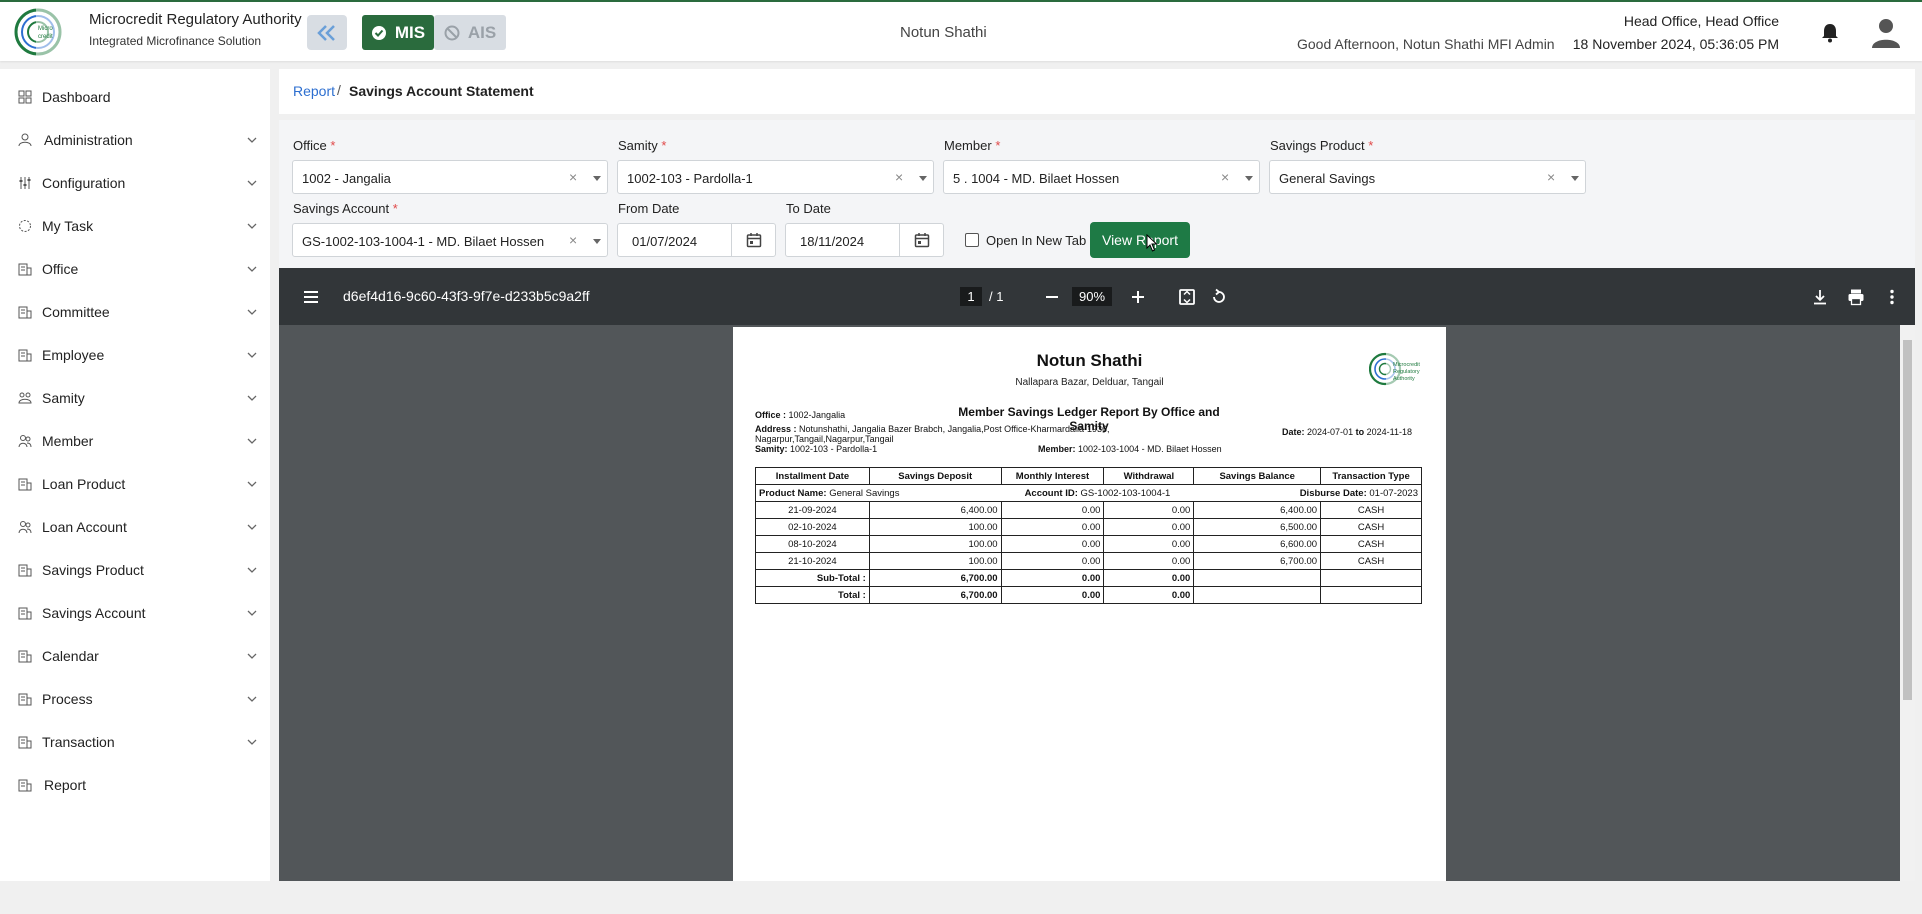 The image size is (1922, 914). I want to click on savings-deposit-cell: 100.00, so click(935, 544).